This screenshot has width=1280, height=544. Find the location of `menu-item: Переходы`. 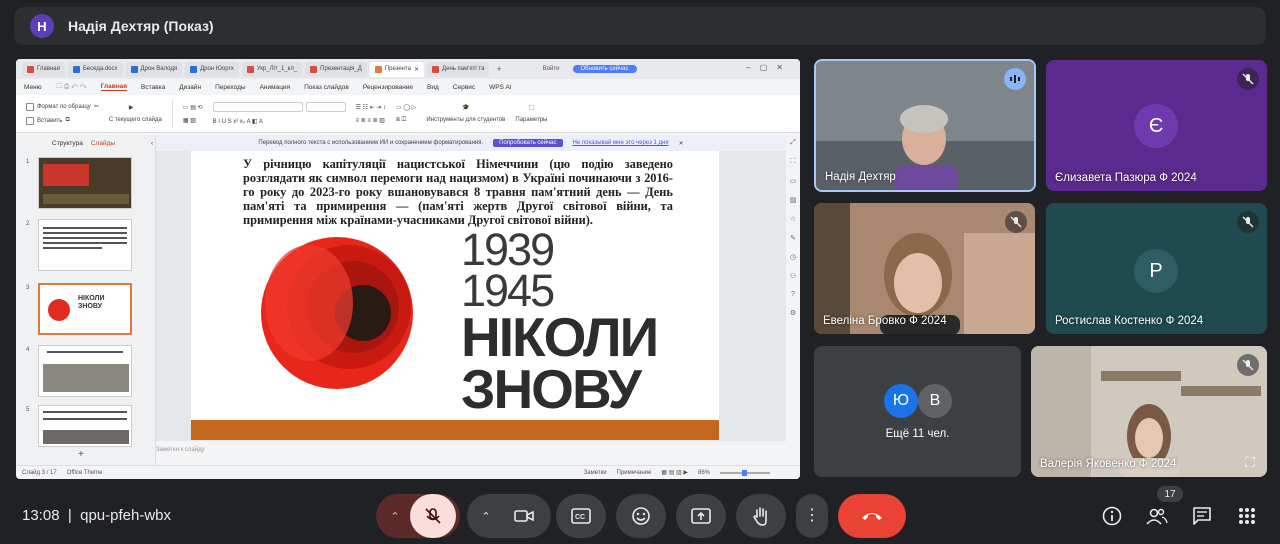

menu-item: Переходы is located at coordinates (230, 87).